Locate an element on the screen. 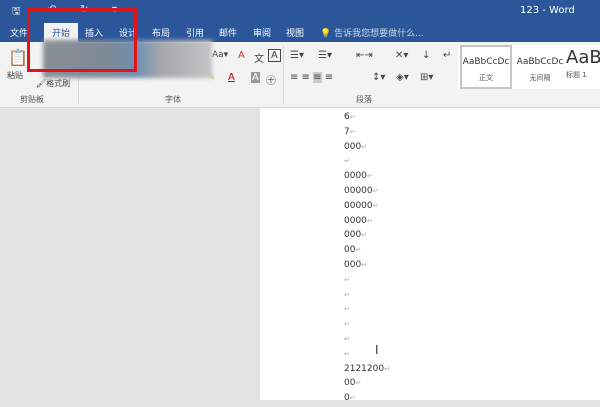 The height and width of the screenshot is (407, 600). char-shading-icon: A is located at coordinates (255, 77).